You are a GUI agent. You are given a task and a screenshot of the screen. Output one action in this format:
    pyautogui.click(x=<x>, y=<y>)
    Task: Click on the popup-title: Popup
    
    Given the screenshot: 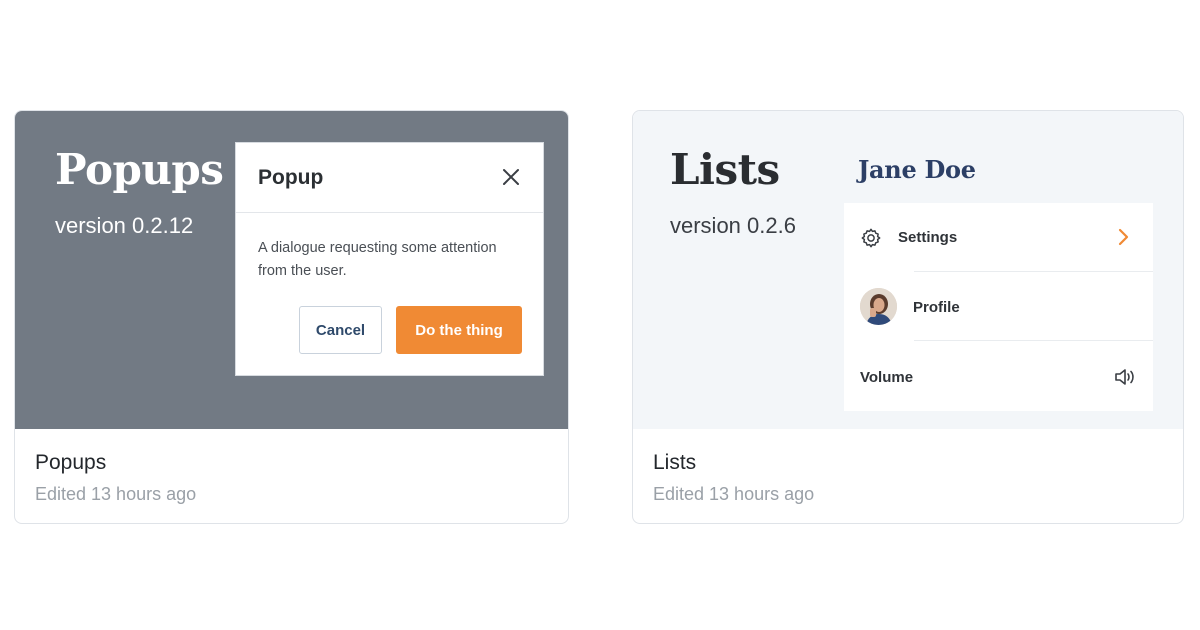 What is the action you would take?
    pyautogui.click(x=291, y=177)
    